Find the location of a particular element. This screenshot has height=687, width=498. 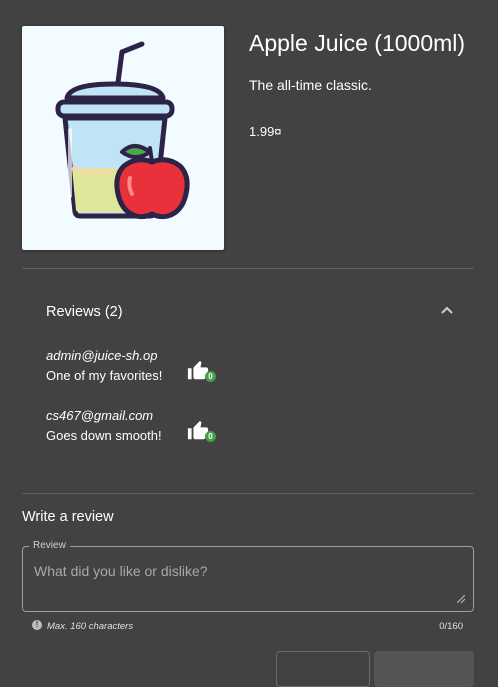

chevron-up-icon is located at coordinates (447, 310).